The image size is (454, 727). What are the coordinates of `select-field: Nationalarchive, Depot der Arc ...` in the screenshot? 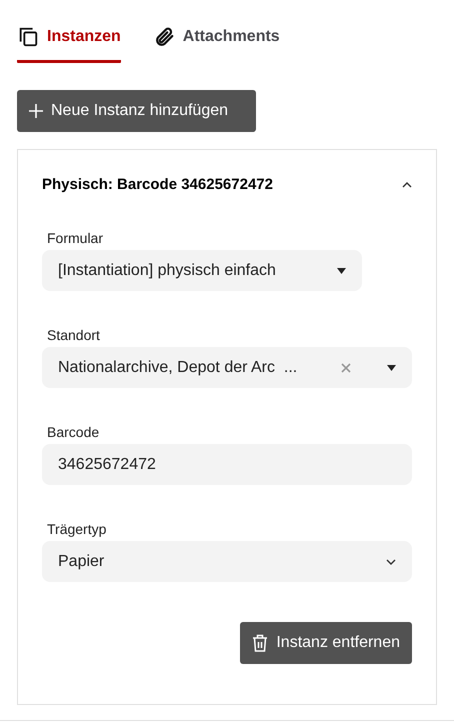 It's located at (227, 367).